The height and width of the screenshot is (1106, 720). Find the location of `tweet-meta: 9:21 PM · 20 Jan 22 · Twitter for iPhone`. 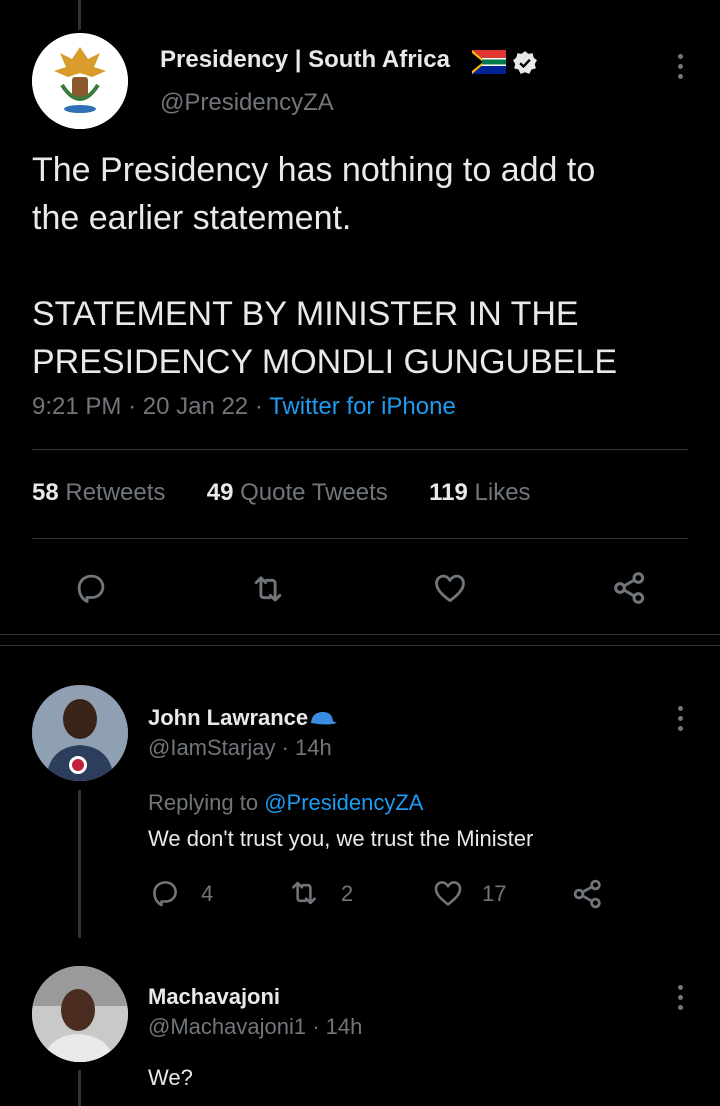

tweet-meta: 9:21 PM · 20 Jan 22 · Twitter for iPhone is located at coordinates (244, 407).